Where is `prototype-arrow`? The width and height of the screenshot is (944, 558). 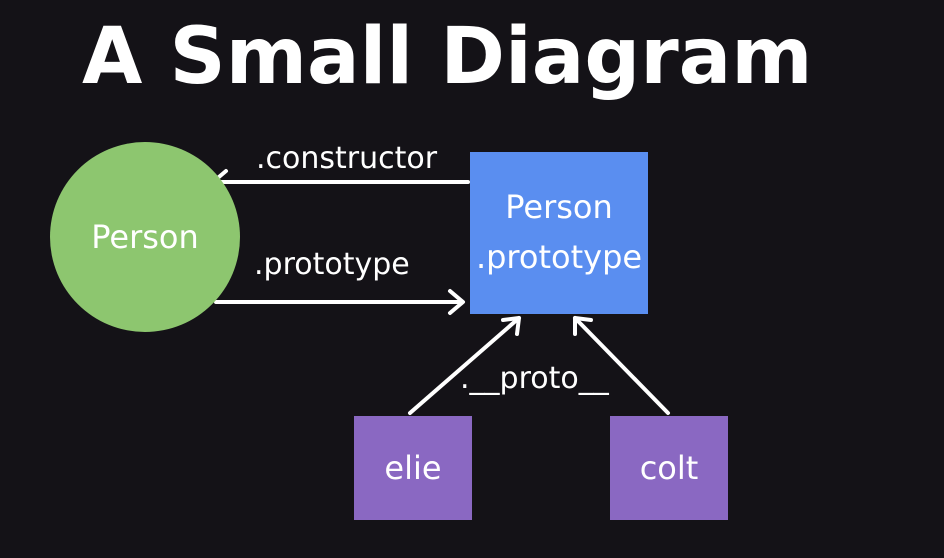
prototype-arrow is located at coordinates (339, 302).